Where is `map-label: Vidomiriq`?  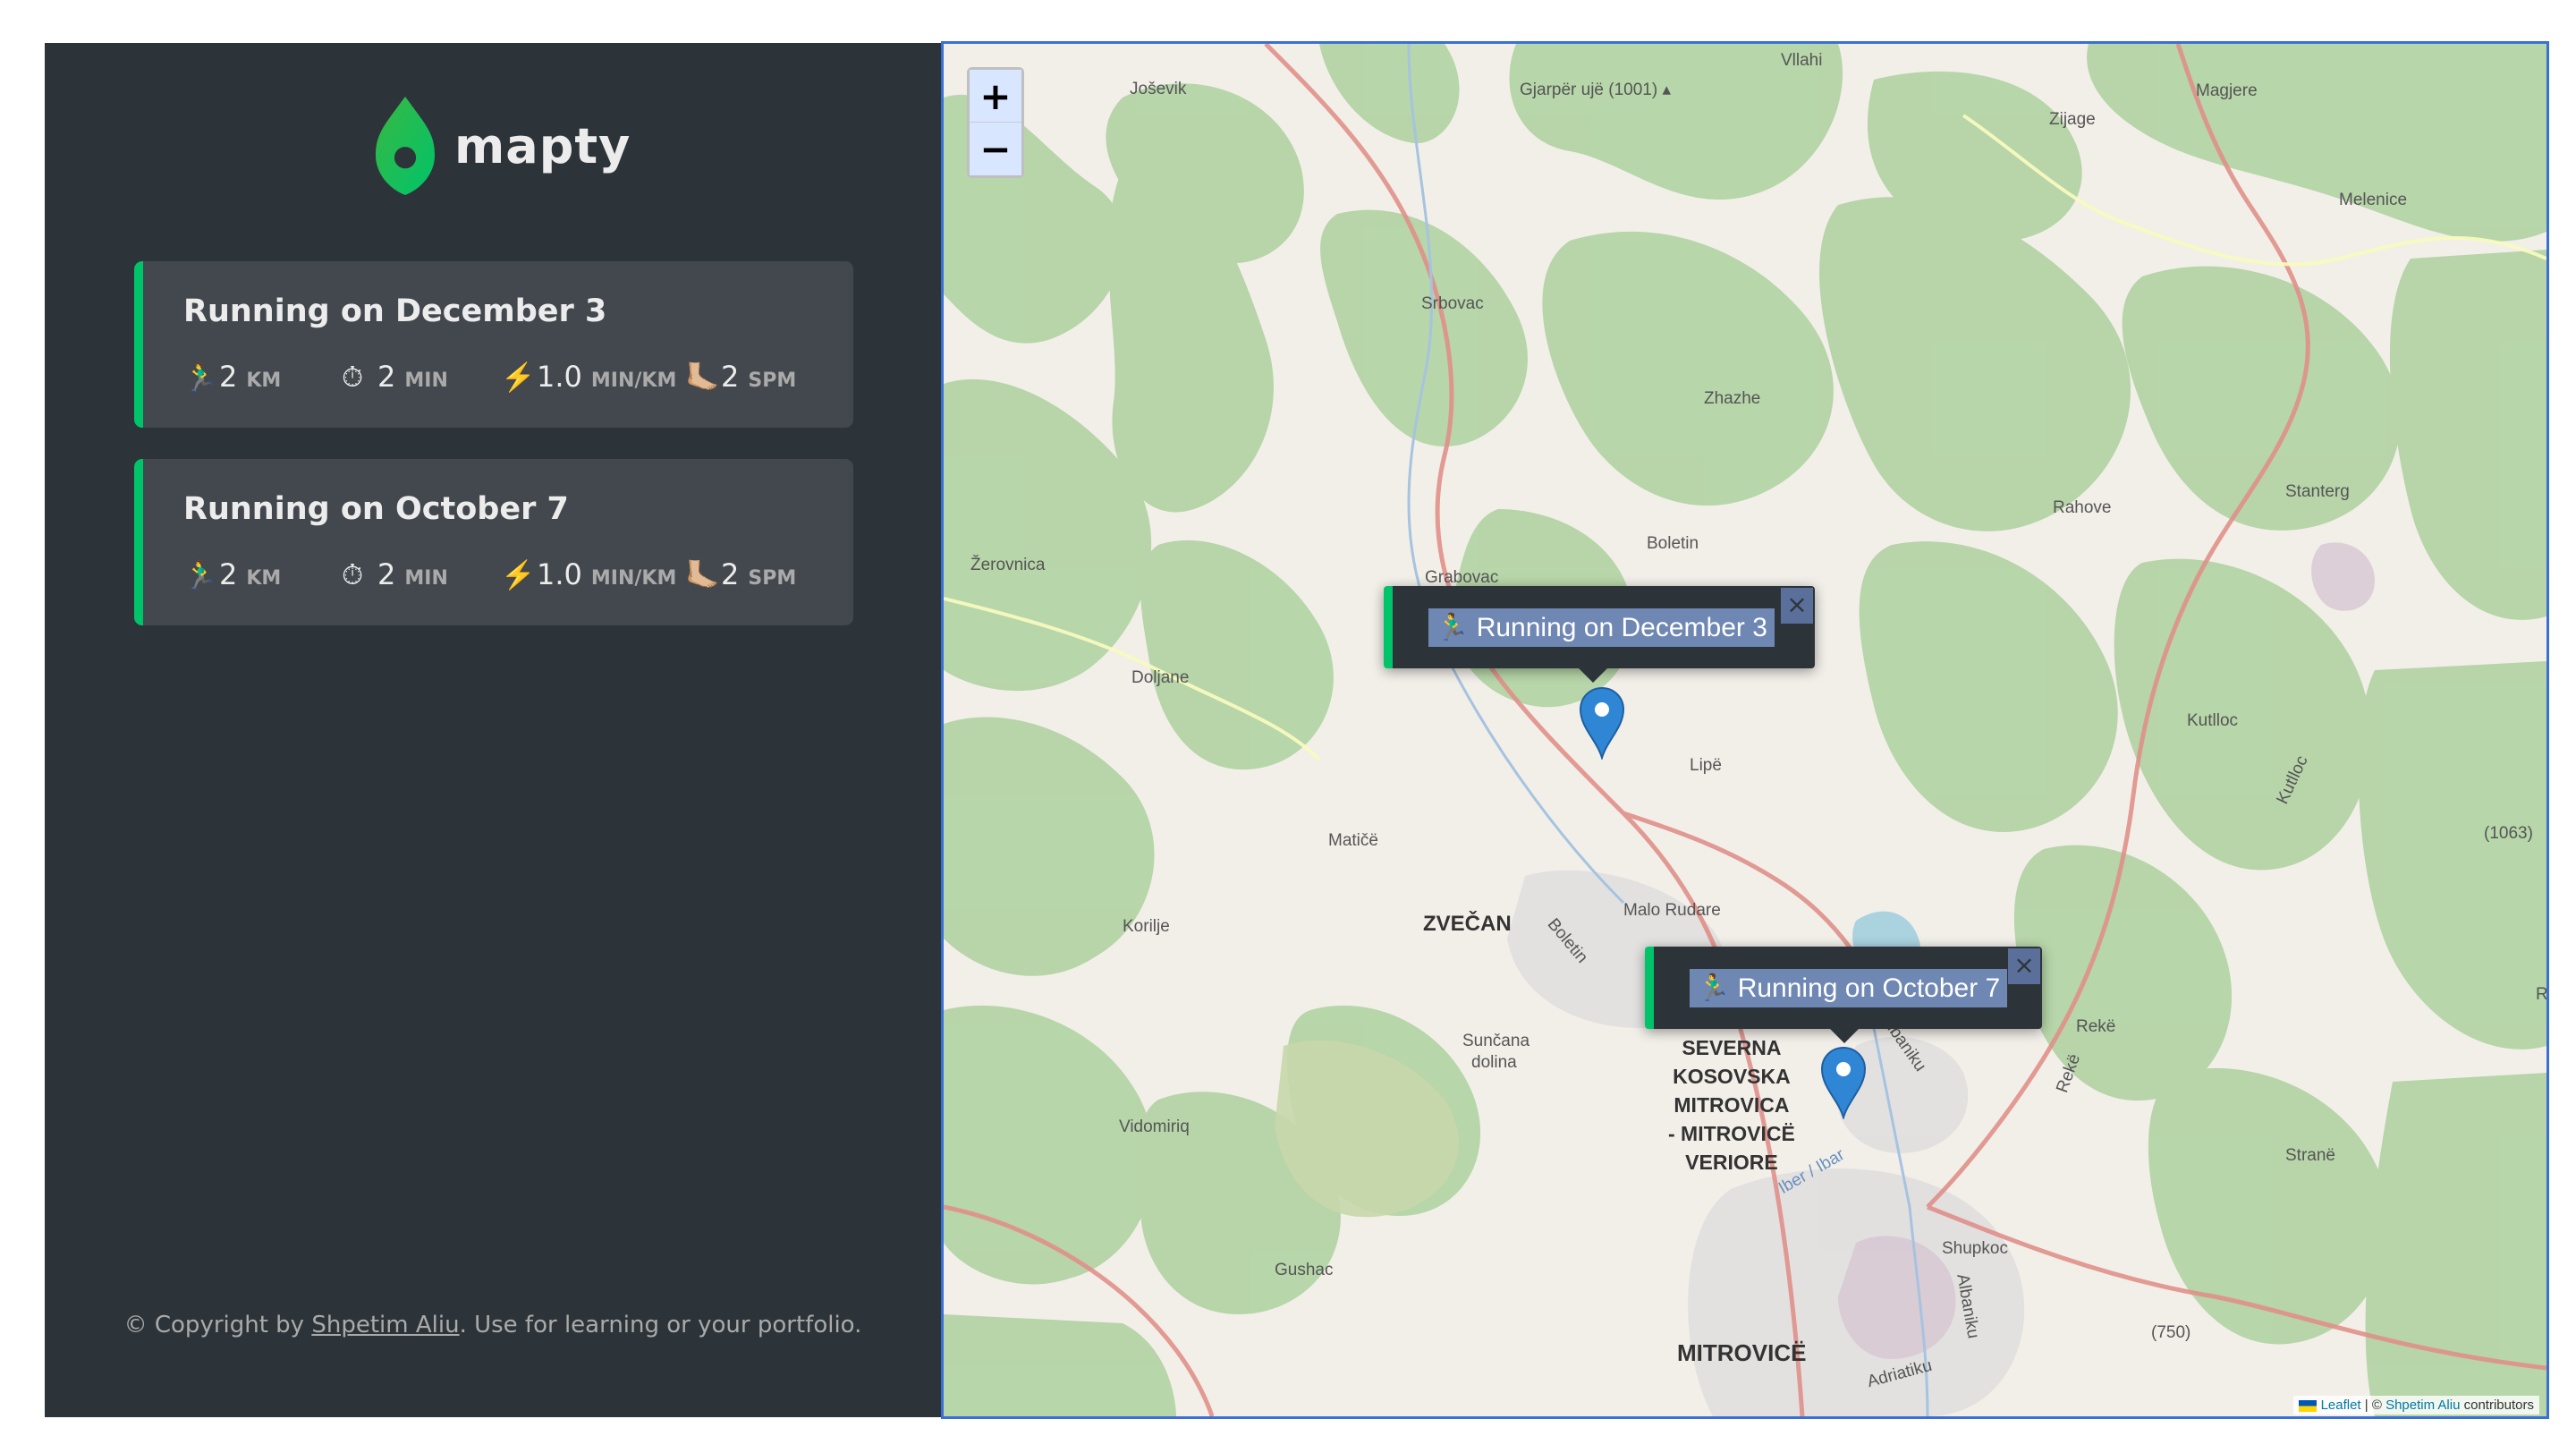 map-label: Vidomiriq is located at coordinates (1154, 1126).